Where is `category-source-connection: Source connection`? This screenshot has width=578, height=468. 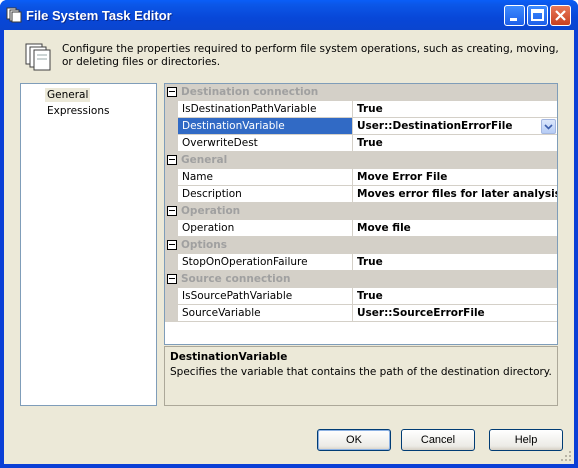 category-source-connection: Source connection is located at coordinates (361, 279).